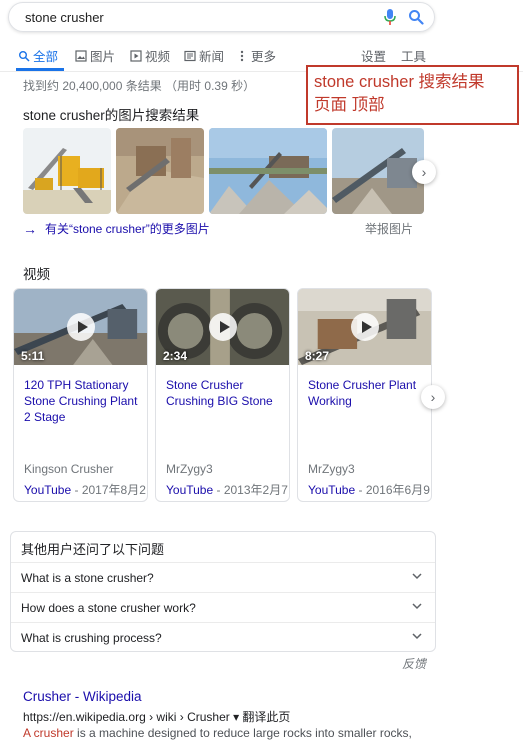 The image size is (523, 745). Describe the element at coordinates (399, 82) in the screenshot. I see `annotation-line-1: stone crusher 搜索结果` at that location.